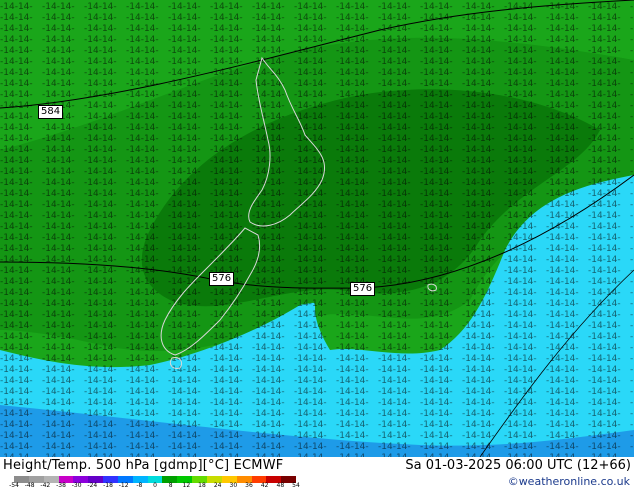 The width and height of the screenshot is (634, 490). I want to click on color-scale-tick-label: 12, so click(186, 485).